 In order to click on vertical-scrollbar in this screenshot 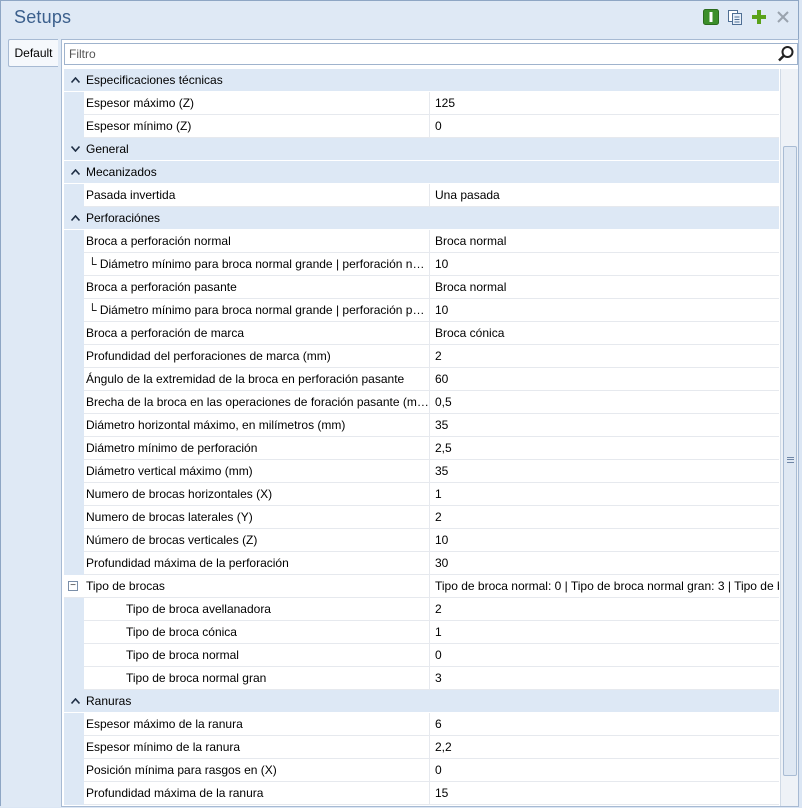, I will do `click(789, 437)`.